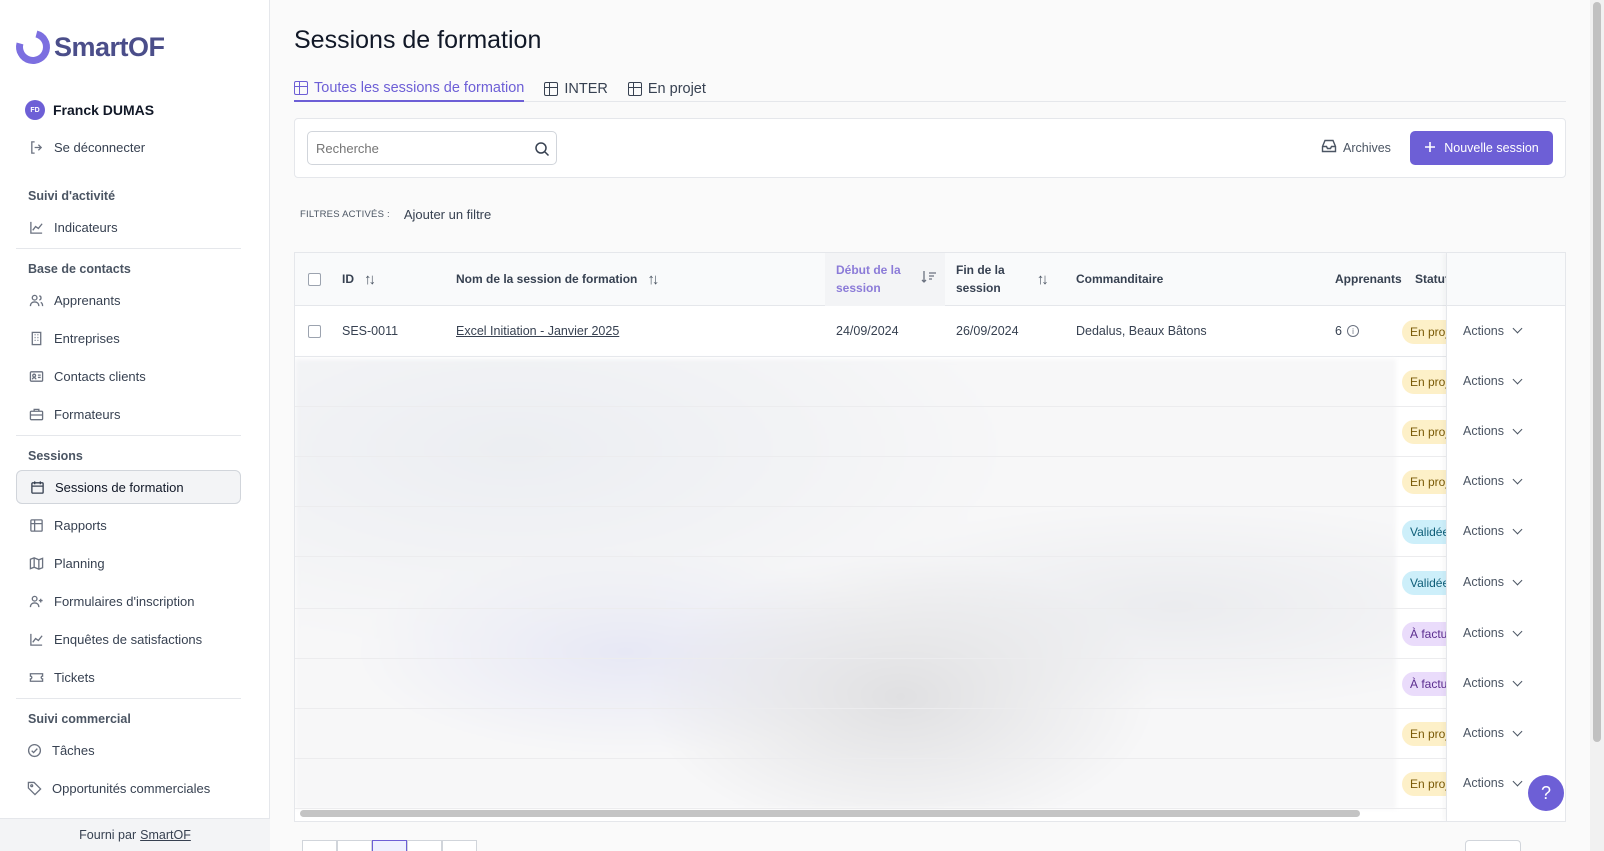 The height and width of the screenshot is (851, 1604). Describe the element at coordinates (1011, 279) in the screenshot. I see `column-header-end: Fin de la session ↑↓` at that location.